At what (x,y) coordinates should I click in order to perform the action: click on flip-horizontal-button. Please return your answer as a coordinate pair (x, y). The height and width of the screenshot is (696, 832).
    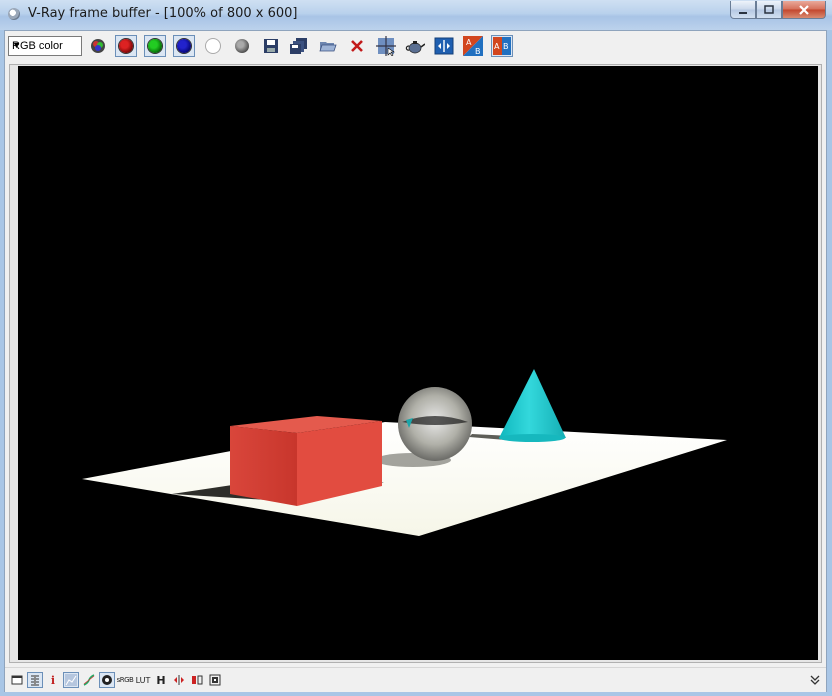
    Looking at the image, I should click on (179, 680).